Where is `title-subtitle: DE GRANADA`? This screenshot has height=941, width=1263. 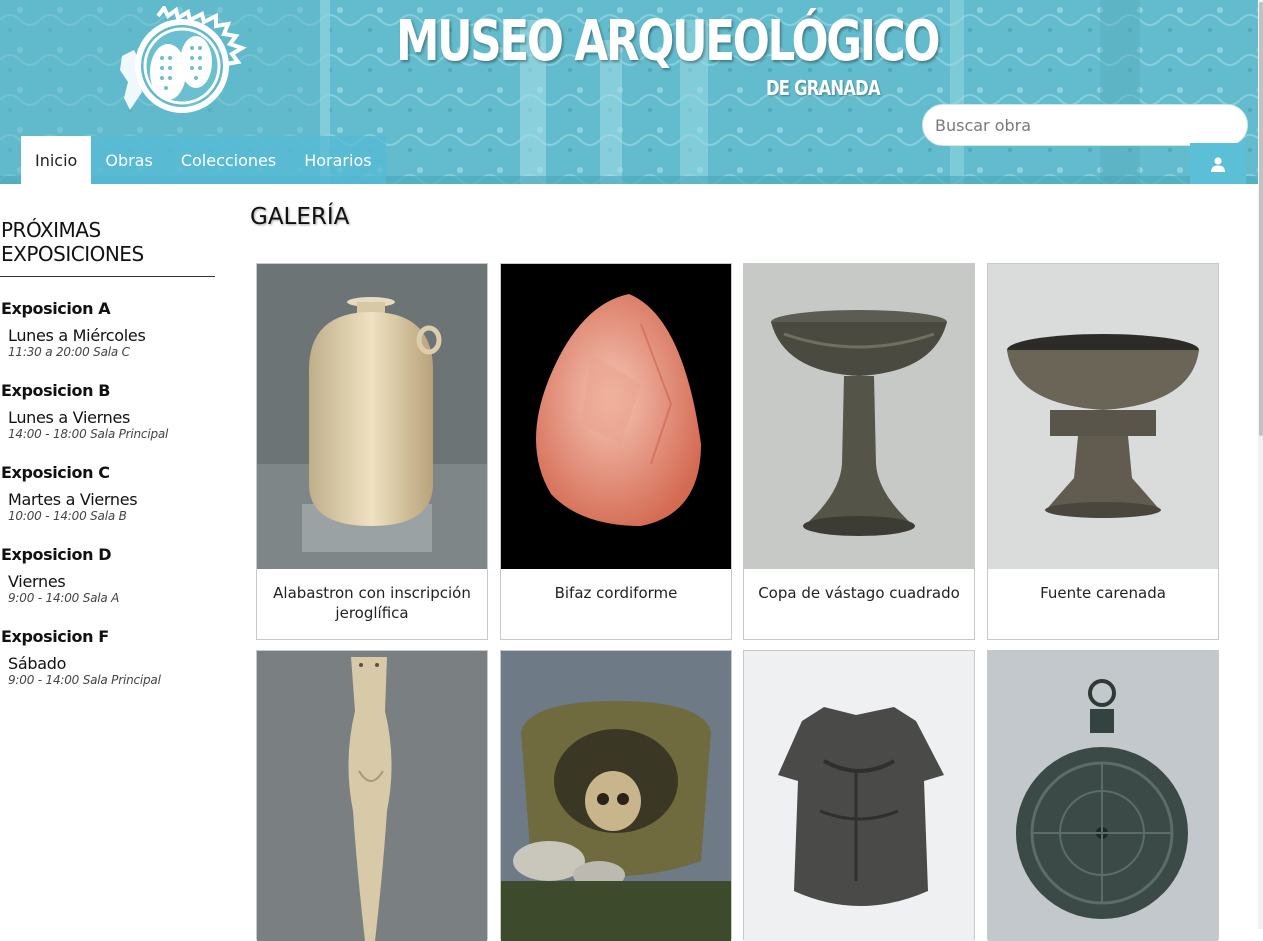
title-subtitle: DE GRANADA is located at coordinates (823, 88).